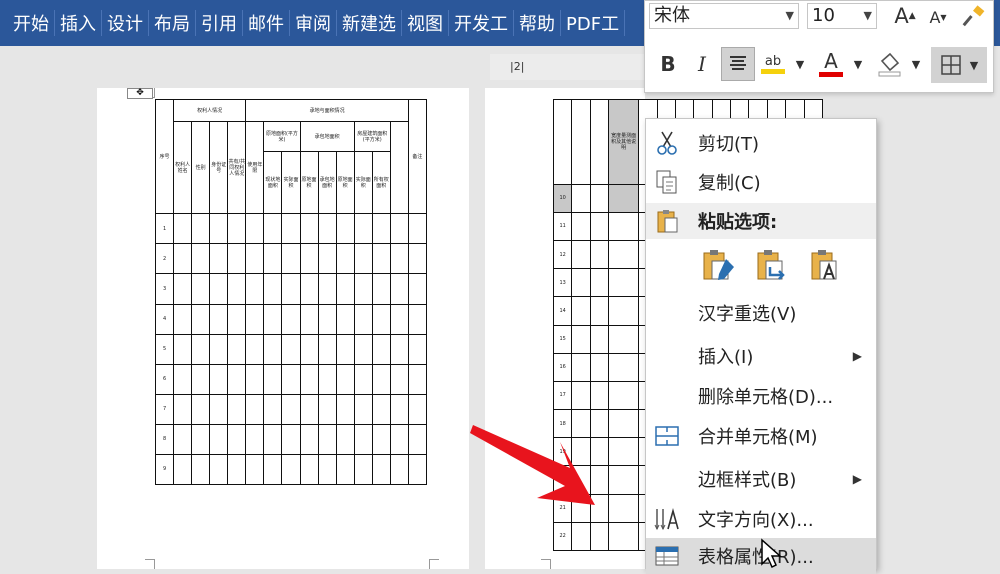 This screenshot has width=1000, height=574. I want to click on row-number-cell: 22, so click(562, 536).